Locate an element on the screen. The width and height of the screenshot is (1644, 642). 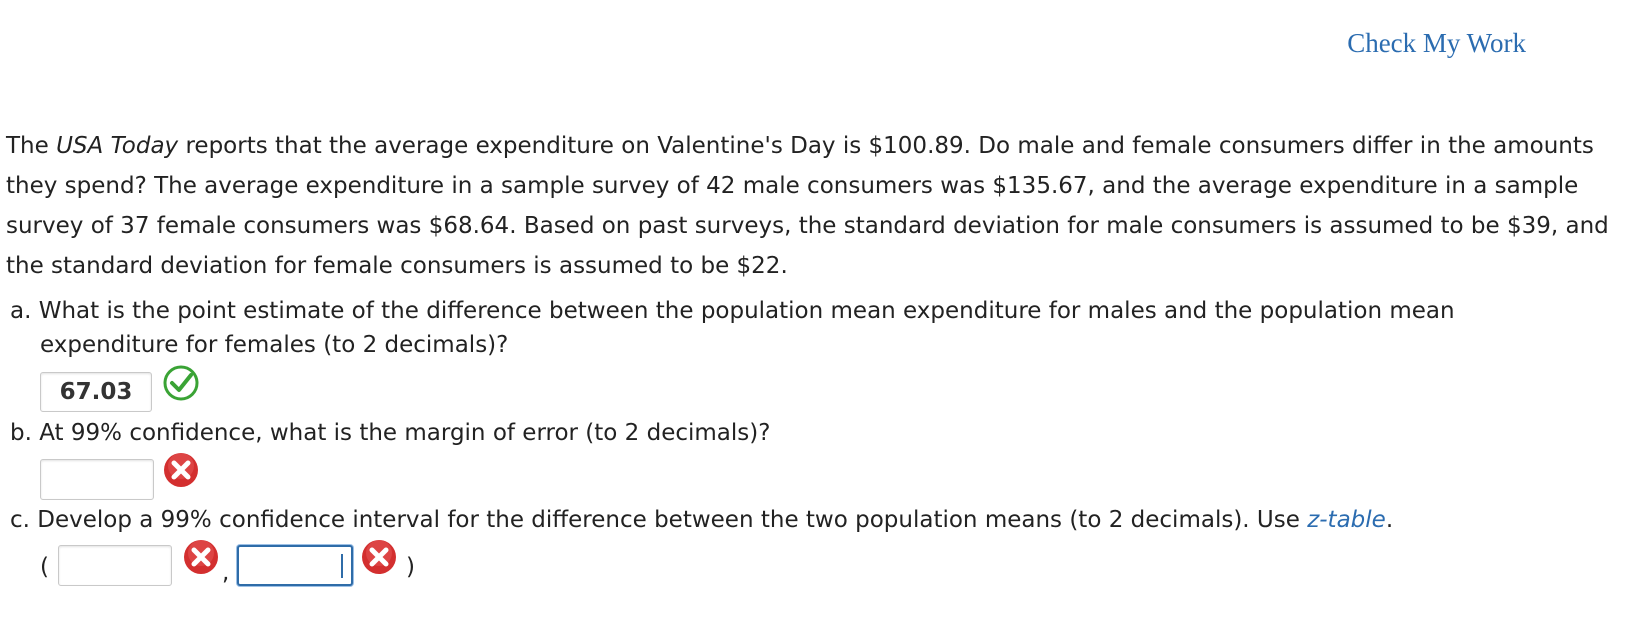
publication-name: USA Today is located at coordinates (117, 146).